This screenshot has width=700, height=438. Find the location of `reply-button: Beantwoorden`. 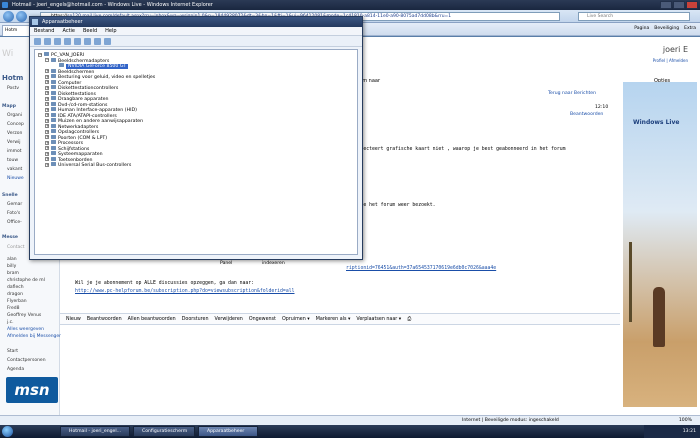

reply-button: Beantwoorden is located at coordinates (104, 319).